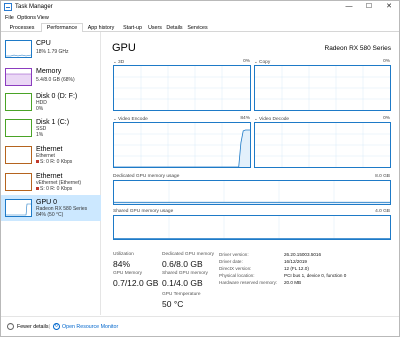 Image resolution: width=400 pixels, height=337 pixels. I want to click on encode-usage-area, so click(182, 148).